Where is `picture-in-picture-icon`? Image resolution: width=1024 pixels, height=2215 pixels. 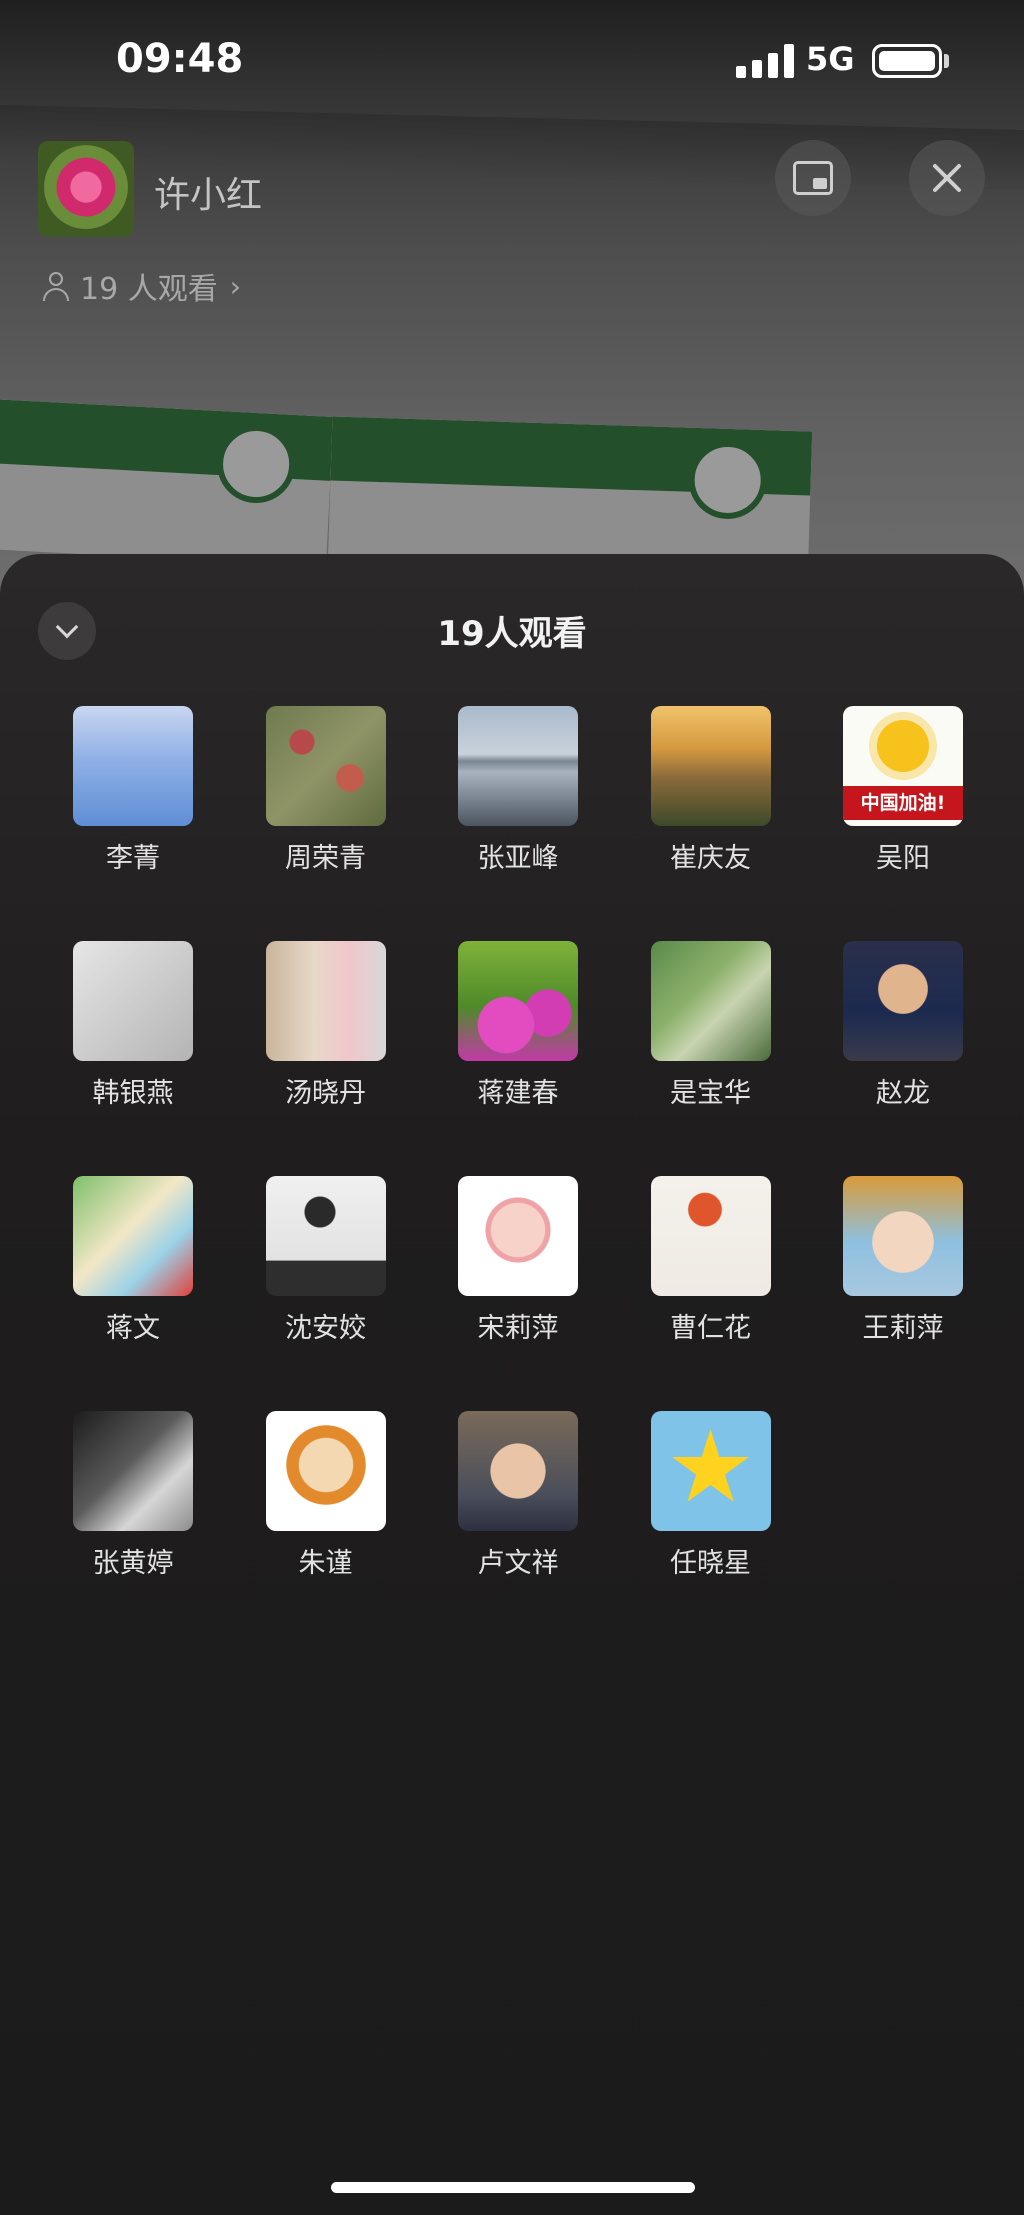 picture-in-picture-icon is located at coordinates (813, 178).